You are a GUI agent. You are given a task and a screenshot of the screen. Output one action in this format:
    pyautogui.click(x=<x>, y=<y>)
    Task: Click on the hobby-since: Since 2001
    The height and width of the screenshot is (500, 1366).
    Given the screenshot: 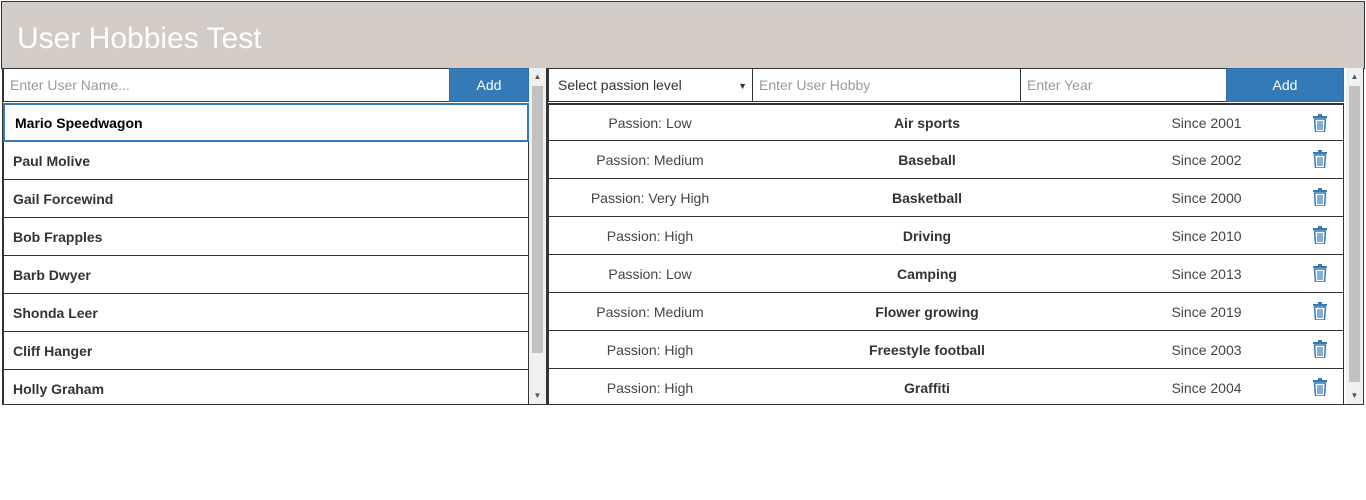 What is the action you would take?
    pyautogui.click(x=1206, y=122)
    